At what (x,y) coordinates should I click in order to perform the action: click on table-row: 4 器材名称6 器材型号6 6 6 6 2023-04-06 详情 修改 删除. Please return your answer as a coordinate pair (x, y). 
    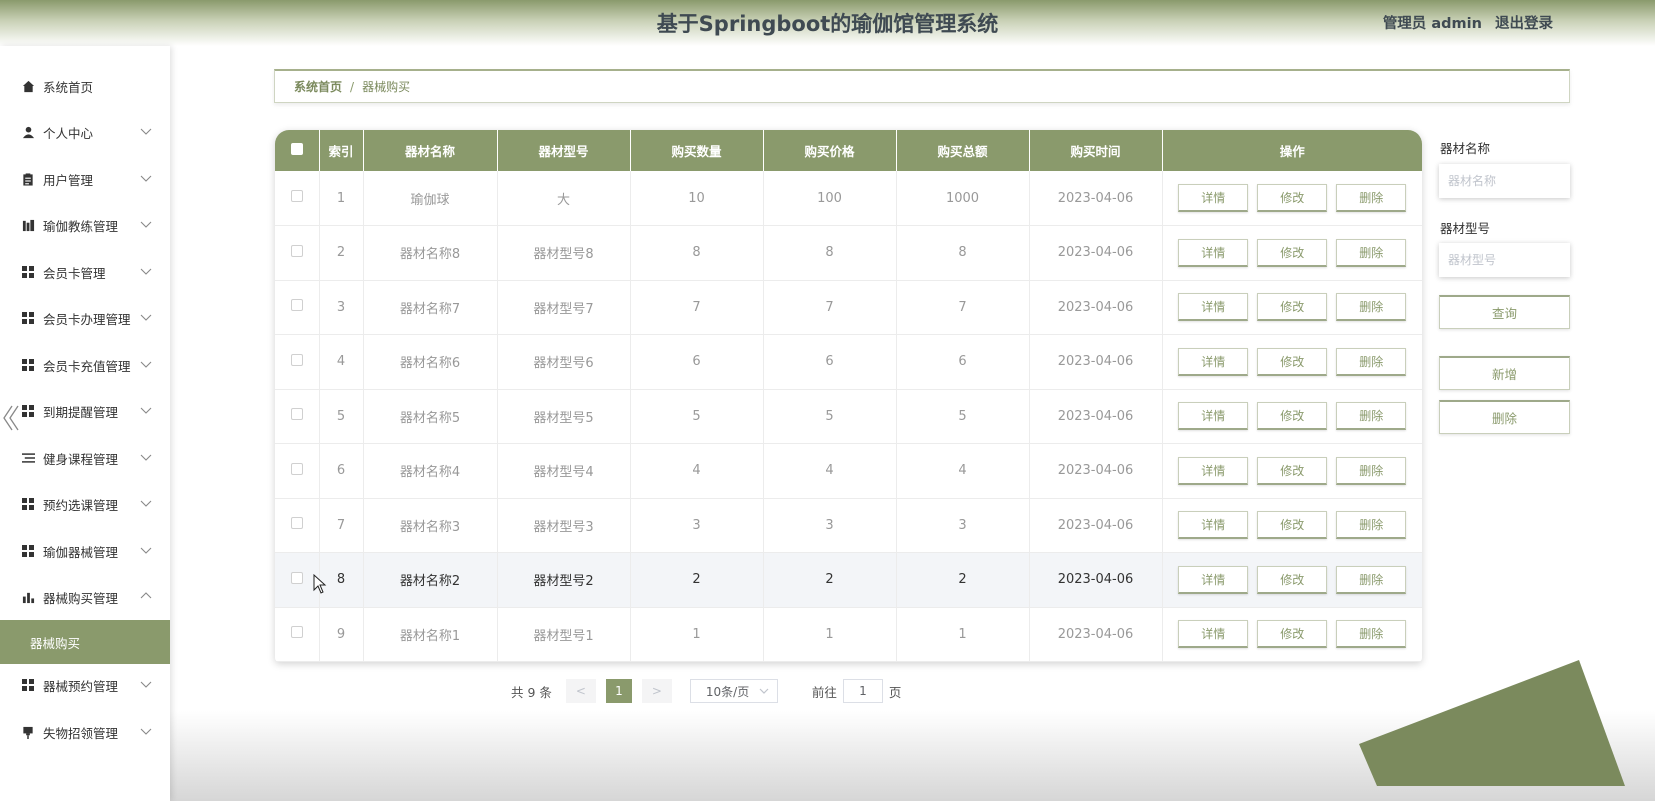
    Looking at the image, I should click on (848, 362).